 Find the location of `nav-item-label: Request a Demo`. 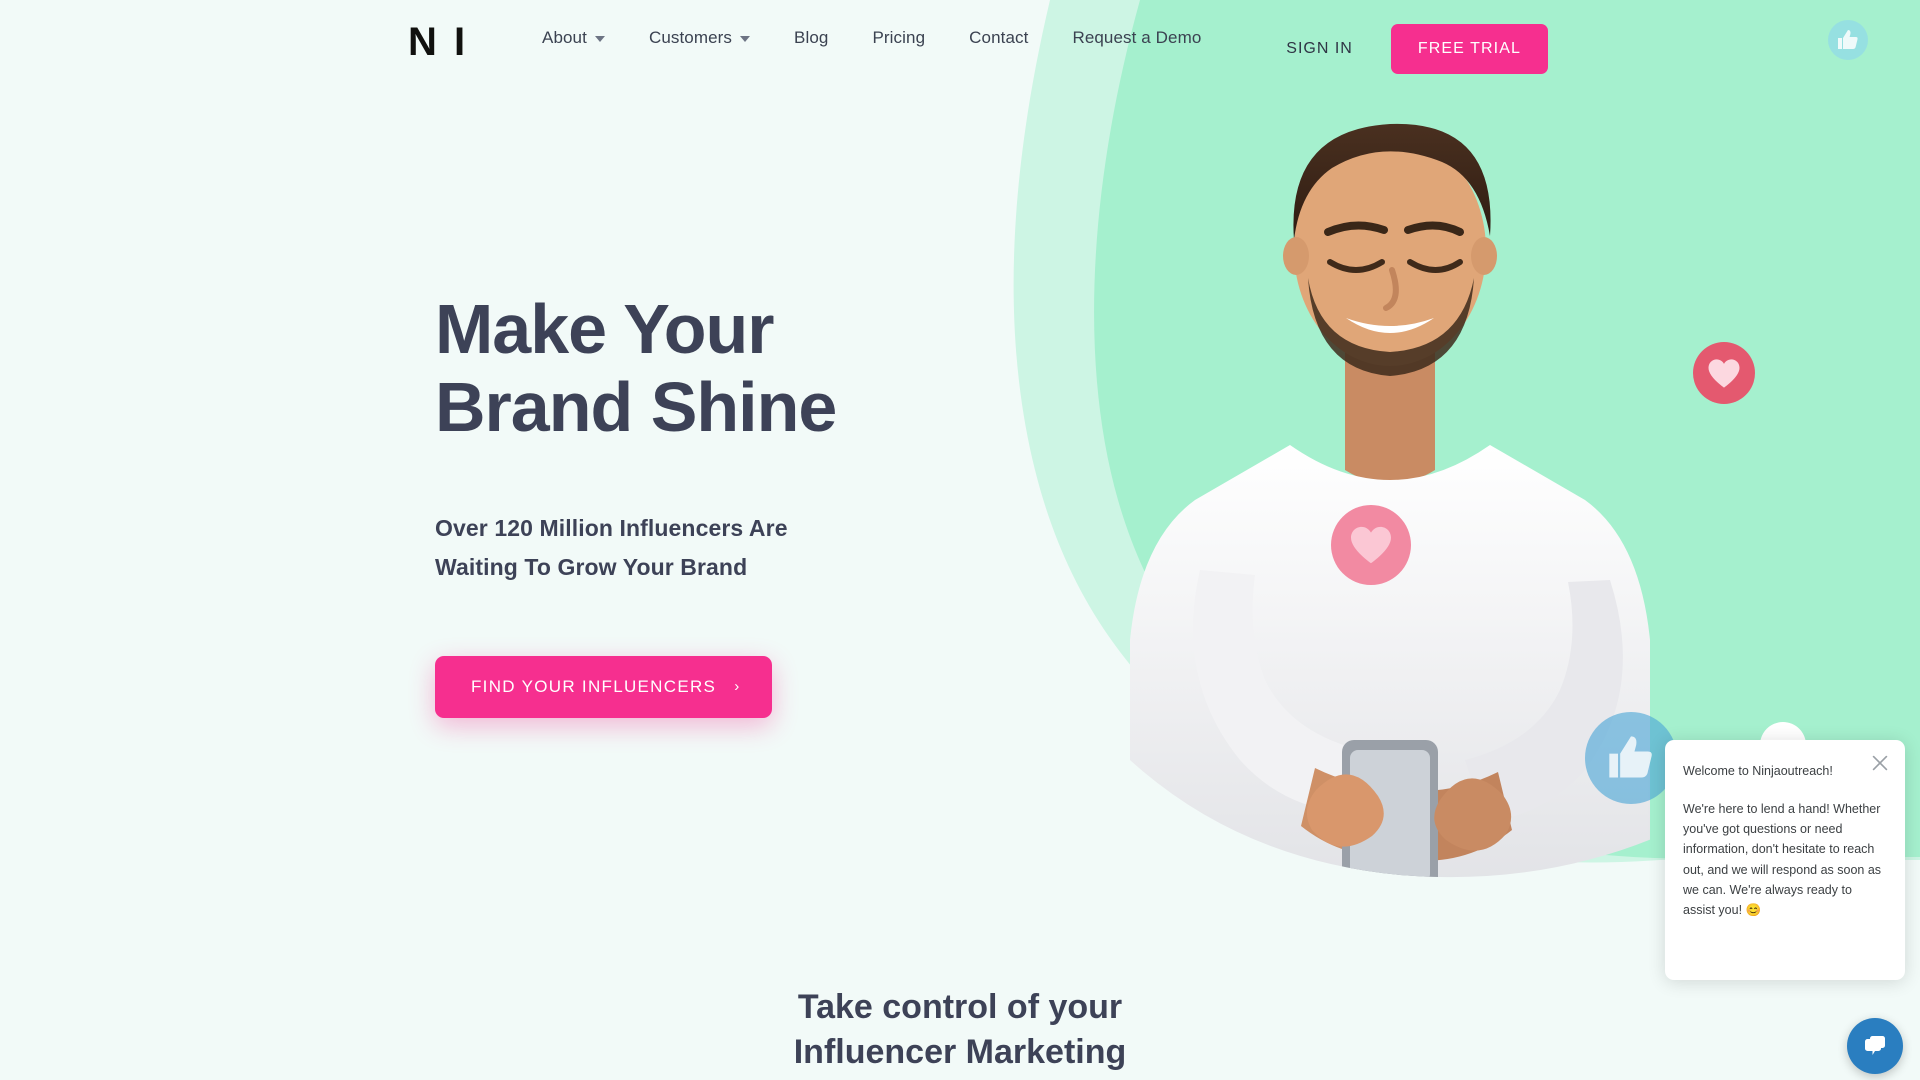

nav-item-label: Request a Demo is located at coordinates (1137, 37).